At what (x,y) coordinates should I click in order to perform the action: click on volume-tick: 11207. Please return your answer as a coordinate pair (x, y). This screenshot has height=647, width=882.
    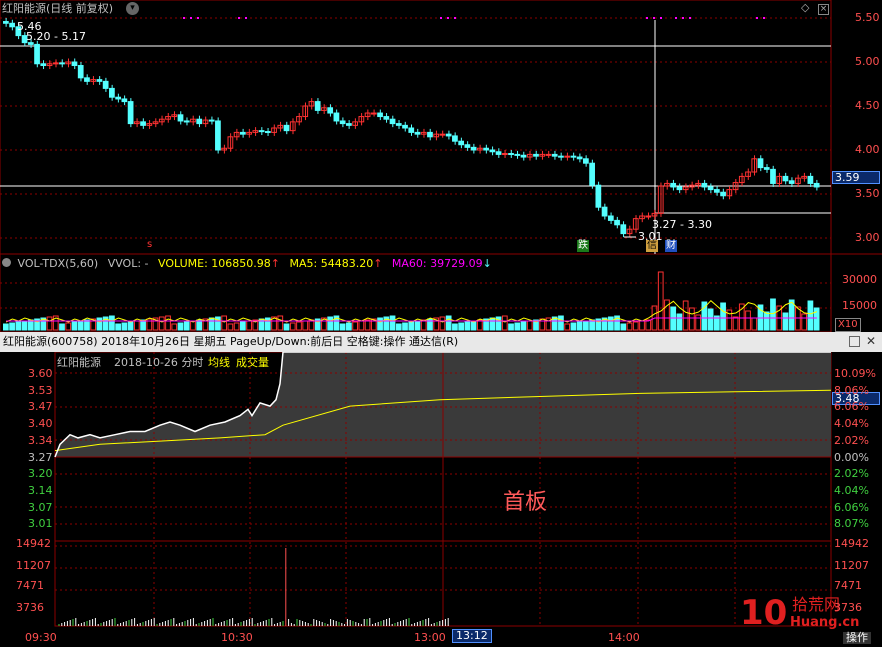
    Looking at the image, I should click on (33, 565).